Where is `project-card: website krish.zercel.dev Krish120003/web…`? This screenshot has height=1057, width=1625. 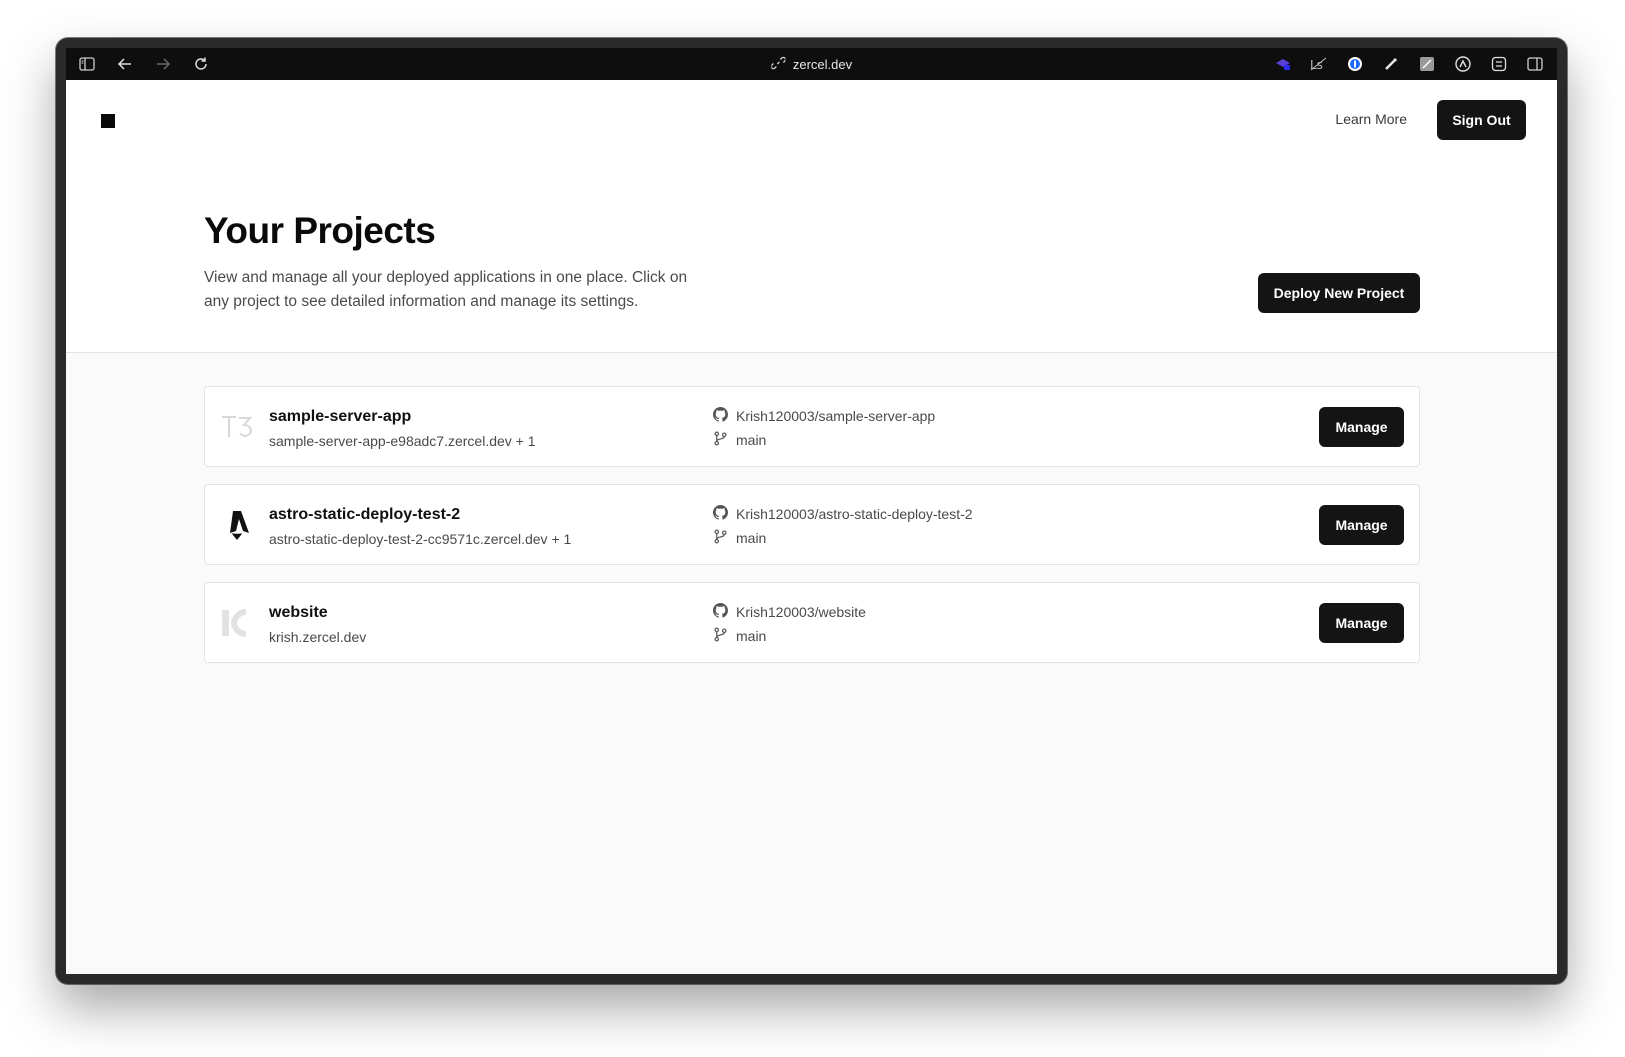
project-card: website krish.zercel.dev Krish120003/web… is located at coordinates (812, 622).